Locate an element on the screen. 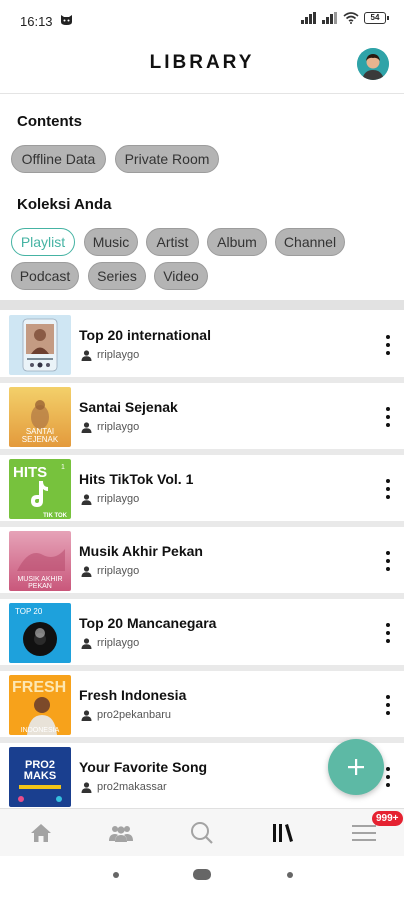 The image size is (404, 900). playlist-owner: pro2makassar is located at coordinates (132, 787).